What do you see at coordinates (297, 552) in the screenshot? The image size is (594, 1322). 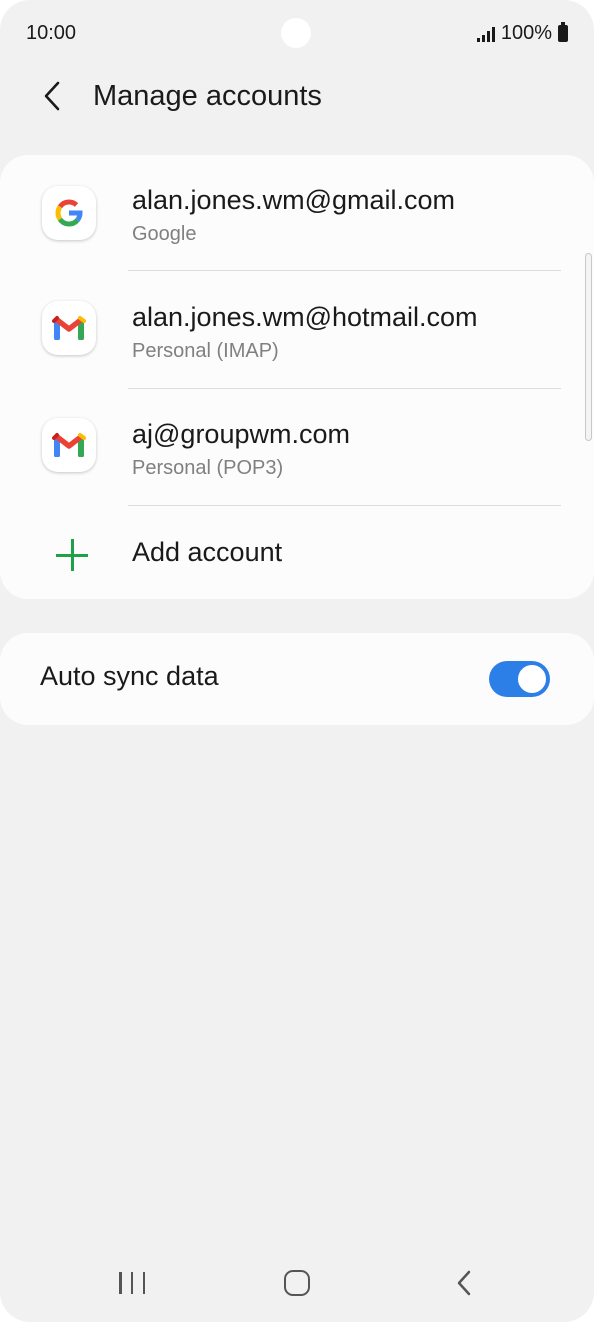 I see `add-account-button: Add account` at bounding box center [297, 552].